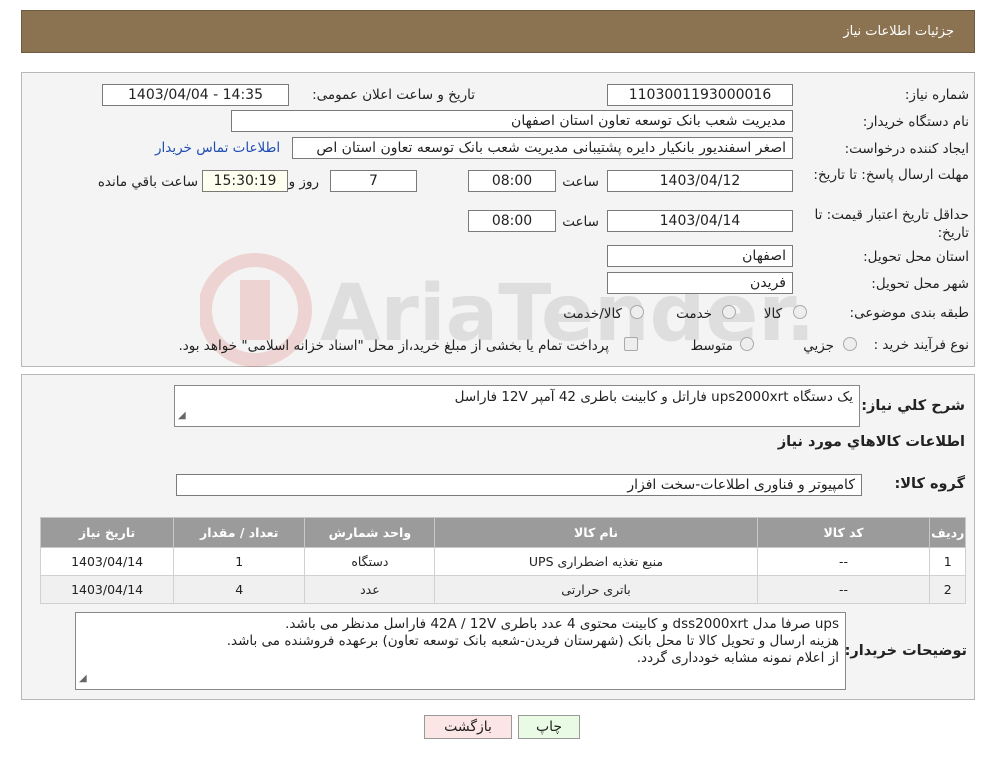 This screenshot has width=985, height=759. What do you see at coordinates (239, 589) in the screenshot?
I see `cell-qty: 4` at bounding box center [239, 589].